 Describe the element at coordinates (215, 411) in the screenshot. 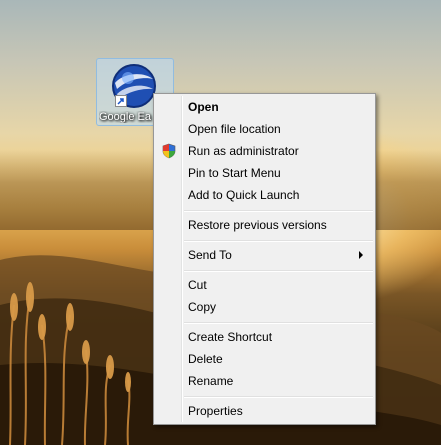

I see `menu-item-label: Properties` at that location.